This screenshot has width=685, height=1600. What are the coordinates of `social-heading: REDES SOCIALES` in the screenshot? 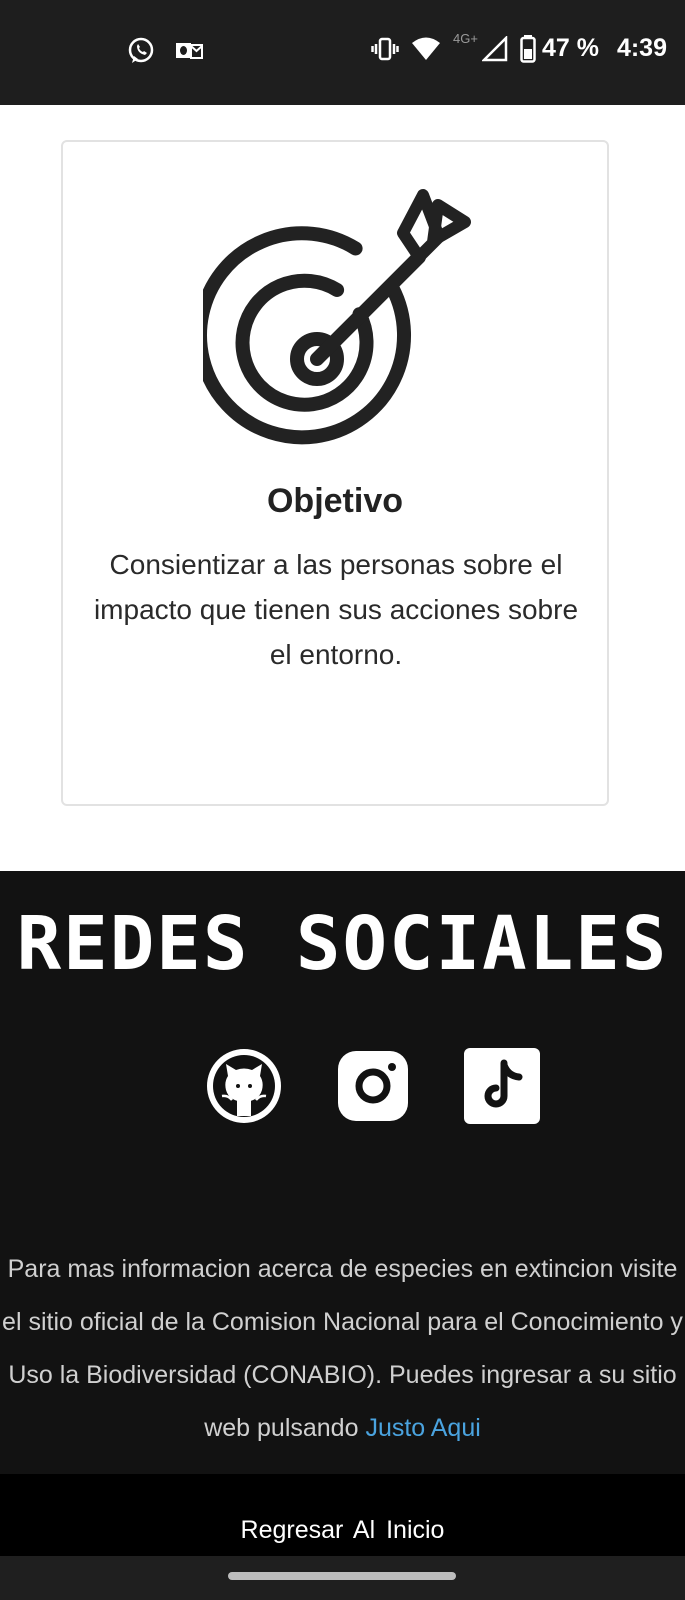 It's located at (342, 944).